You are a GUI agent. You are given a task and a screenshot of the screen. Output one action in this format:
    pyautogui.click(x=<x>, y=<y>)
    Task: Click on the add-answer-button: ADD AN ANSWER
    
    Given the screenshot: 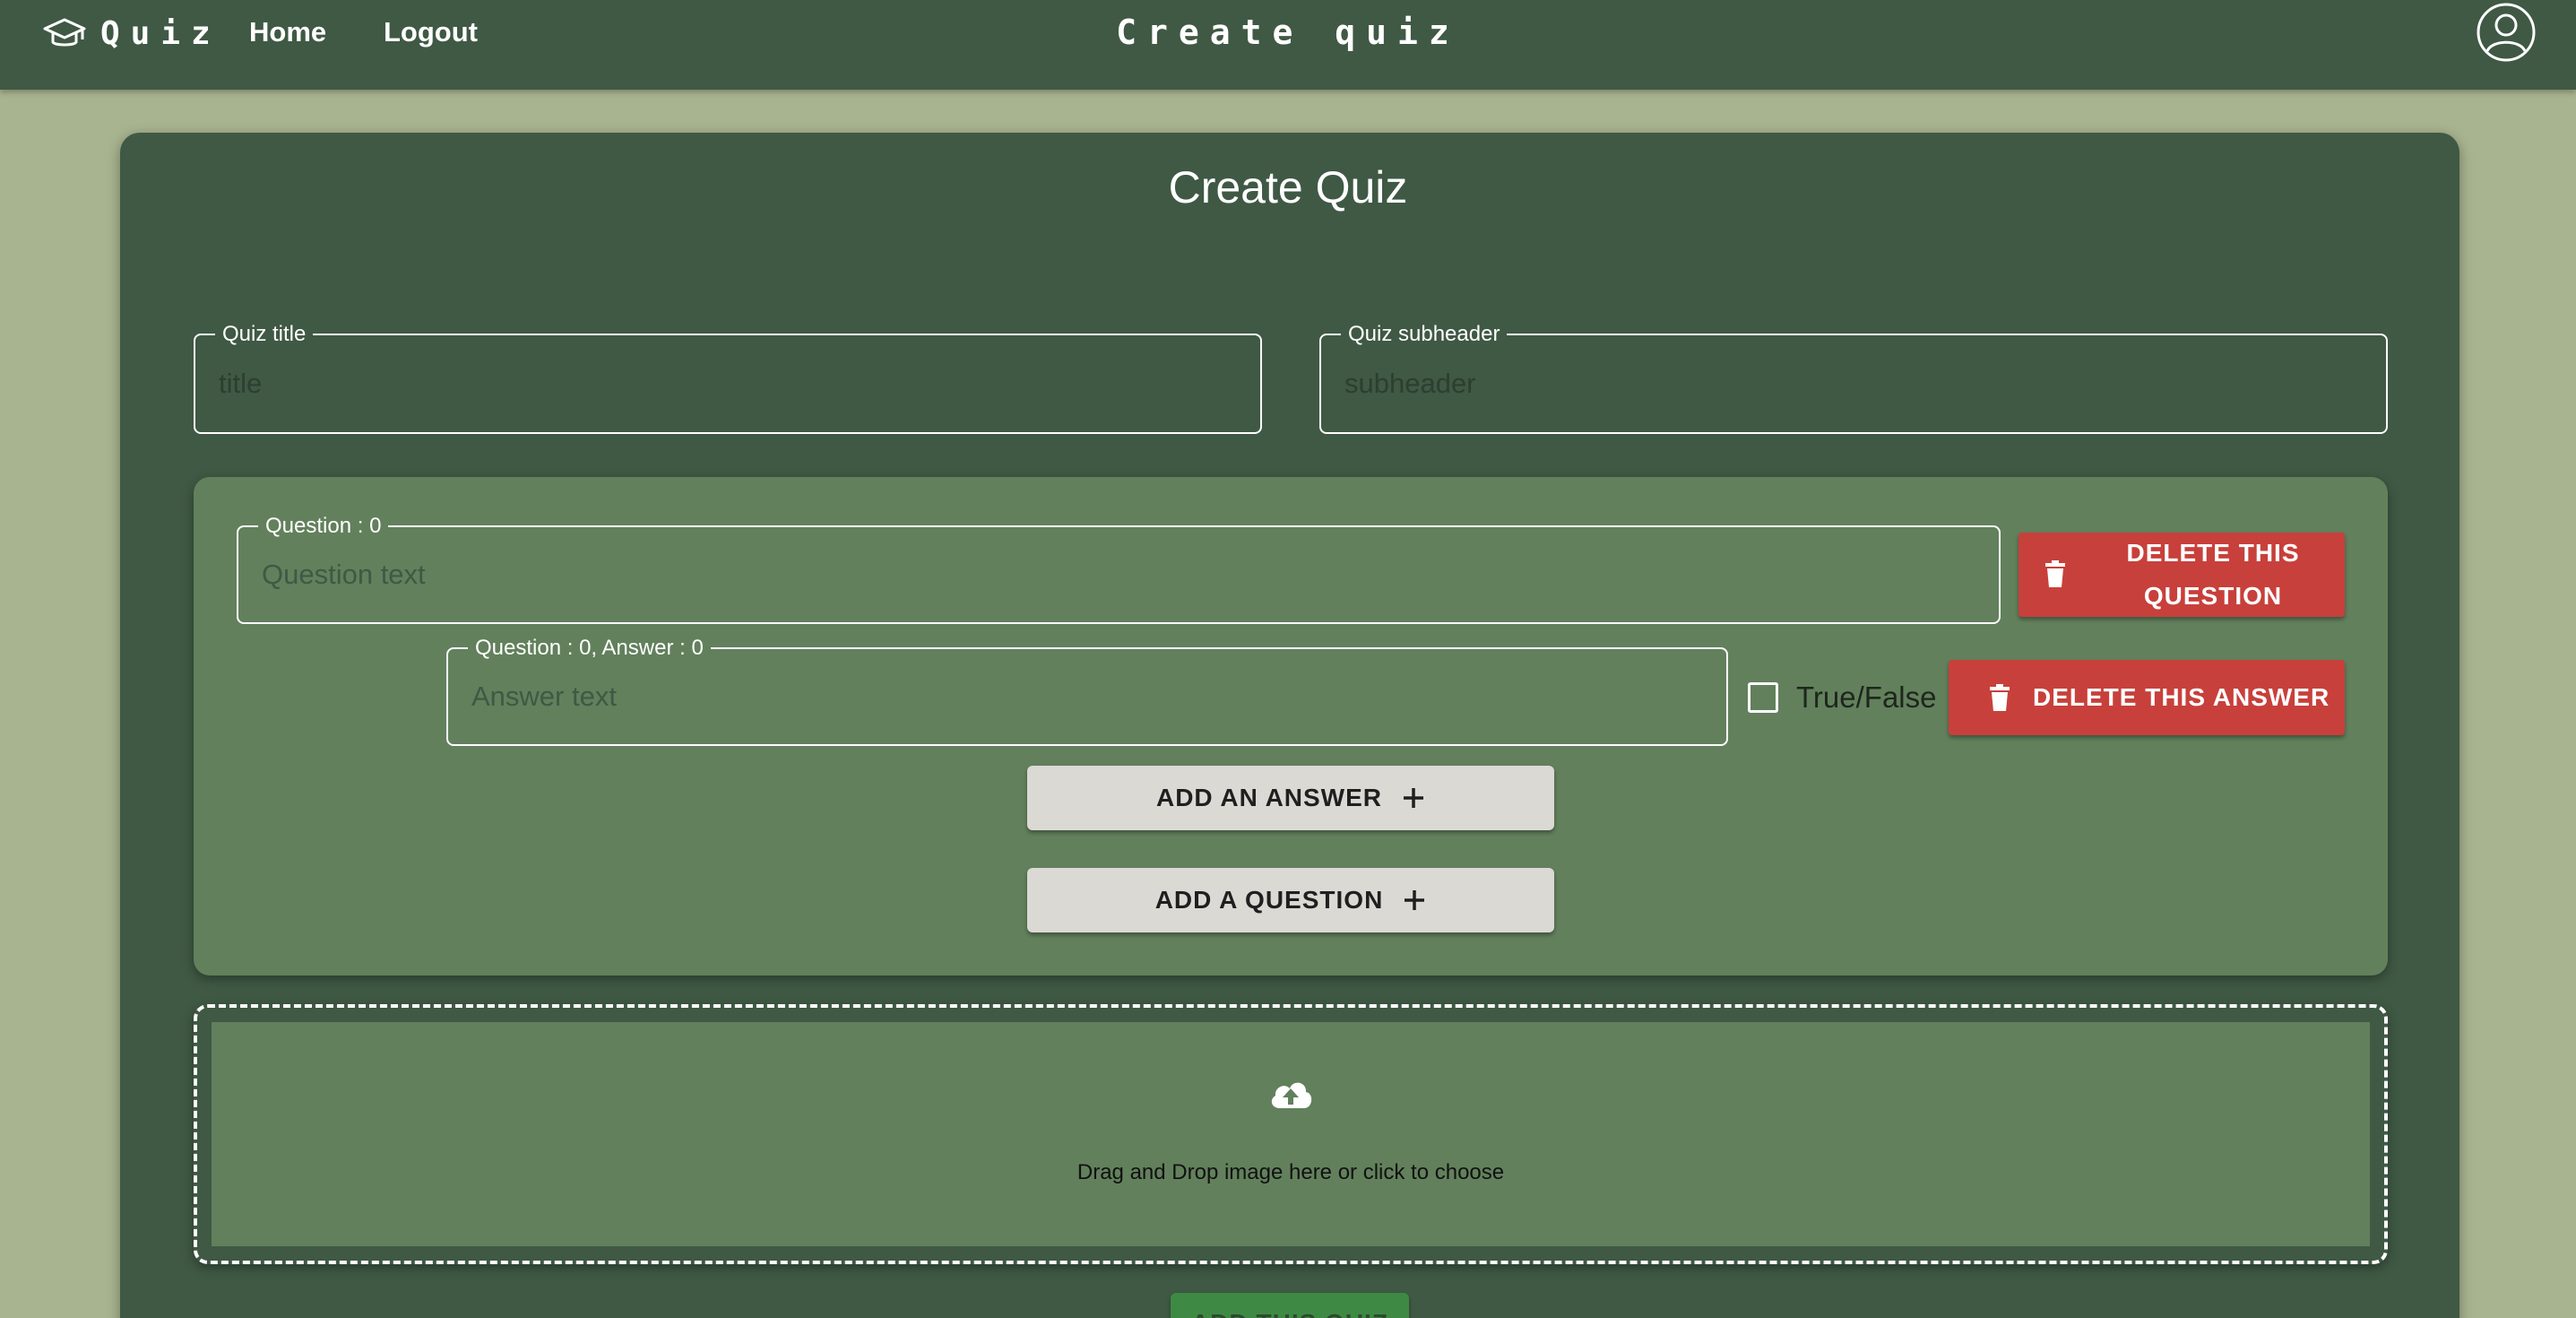 What is the action you would take?
    pyautogui.click(x=1290, y=798)
    